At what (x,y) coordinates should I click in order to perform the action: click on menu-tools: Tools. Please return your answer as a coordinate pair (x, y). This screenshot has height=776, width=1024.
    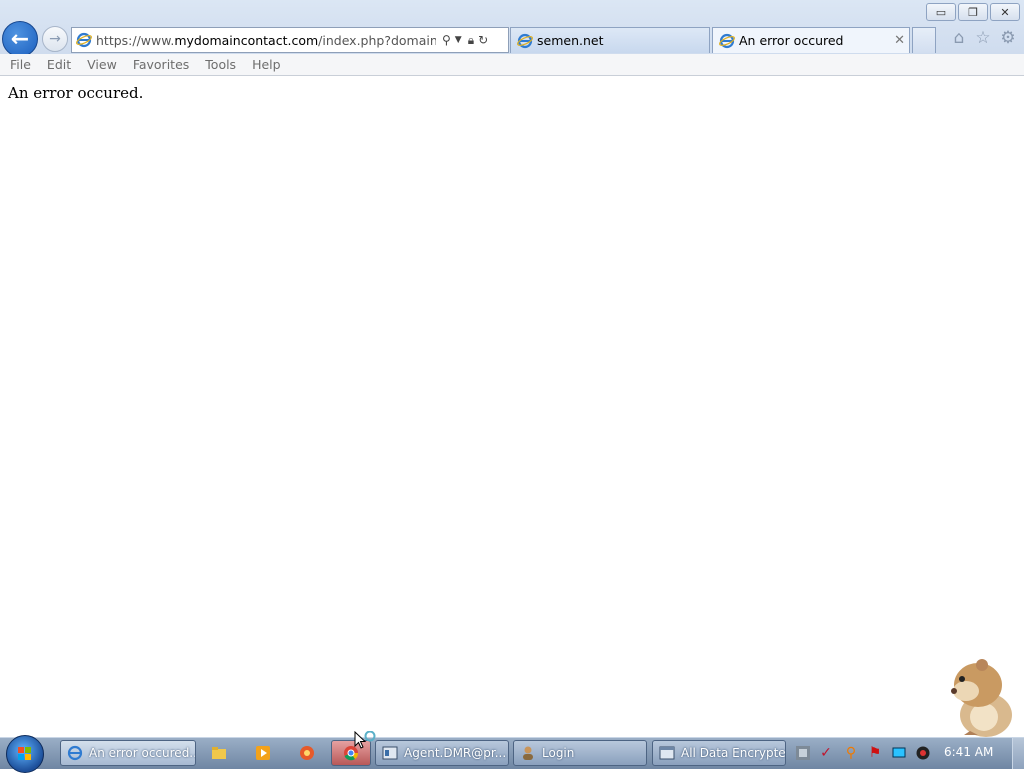
    Looking at the image, I should click on (220, 64).